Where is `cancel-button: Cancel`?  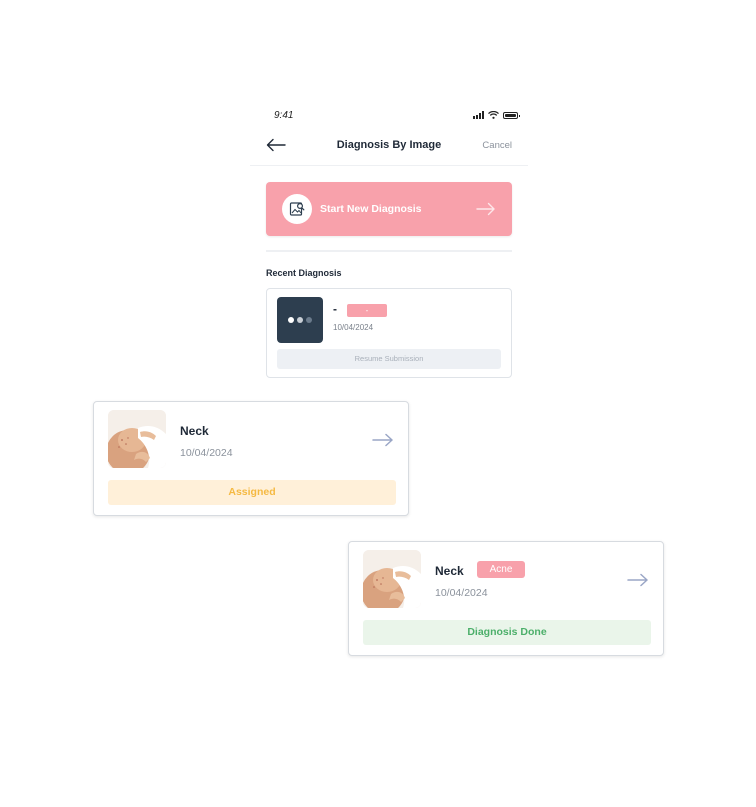
cancel-button: Cancel is located at coordinates (497, 145).